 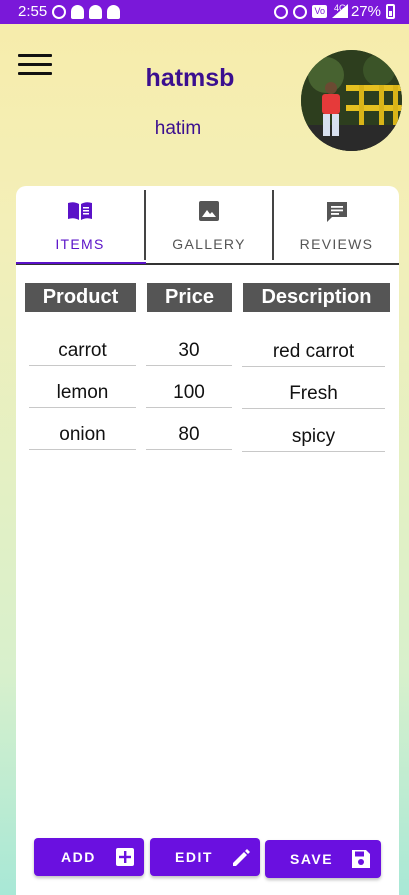 What do you see at coordinates (313, 352) in the screenshot?
I see `cell-description: red carrot` at bounding box center [313, 352].